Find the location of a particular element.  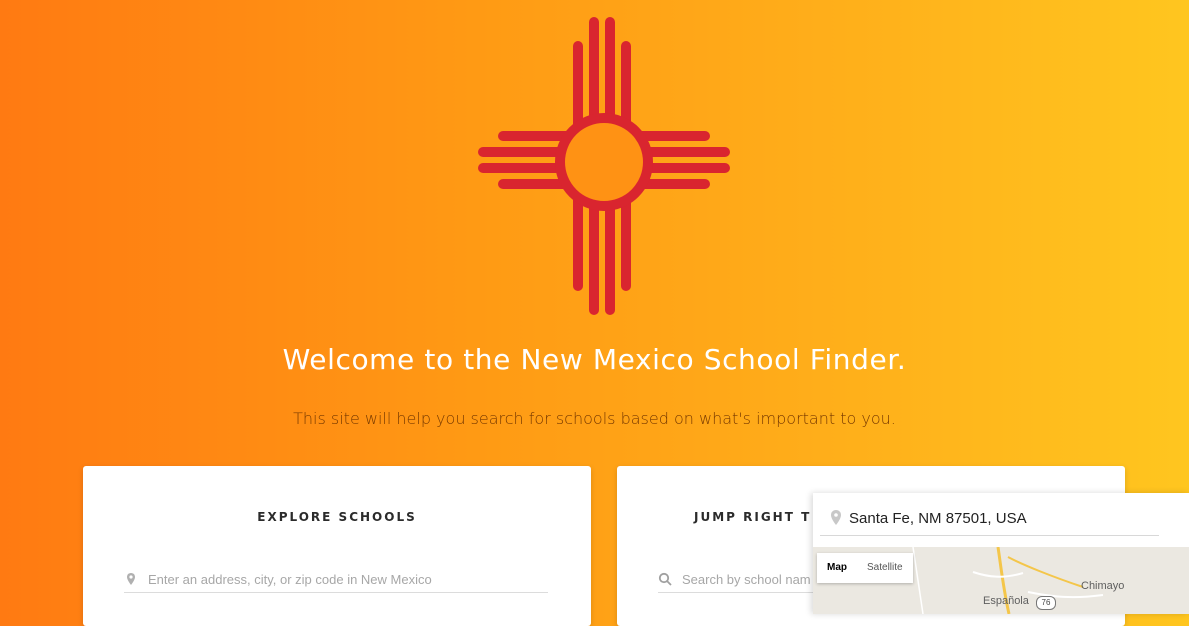

address-input is located at coordinates (347, 579).